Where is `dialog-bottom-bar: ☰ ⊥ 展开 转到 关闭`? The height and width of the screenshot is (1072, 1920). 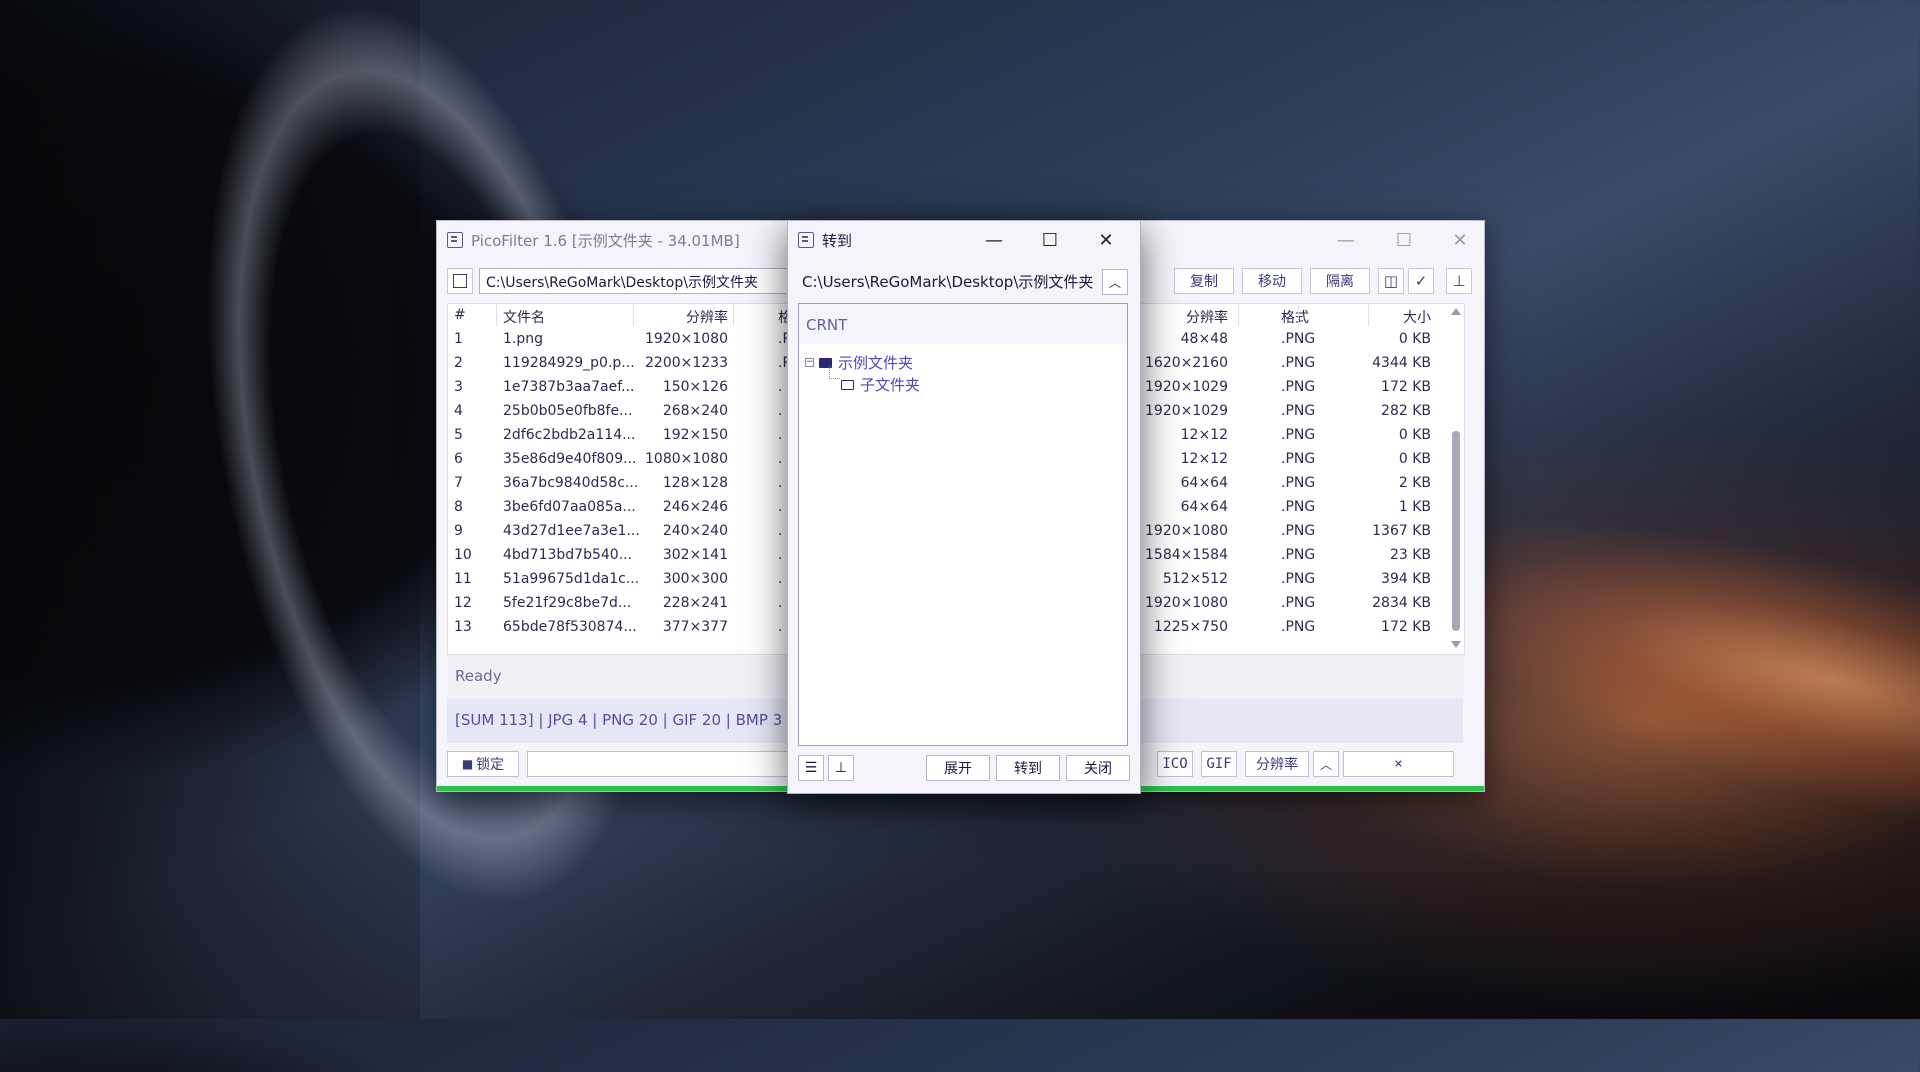 dialog-bottom-bar: ☰ ⊥ 展开 转到 关闭 is located at coordinates (964, 768).